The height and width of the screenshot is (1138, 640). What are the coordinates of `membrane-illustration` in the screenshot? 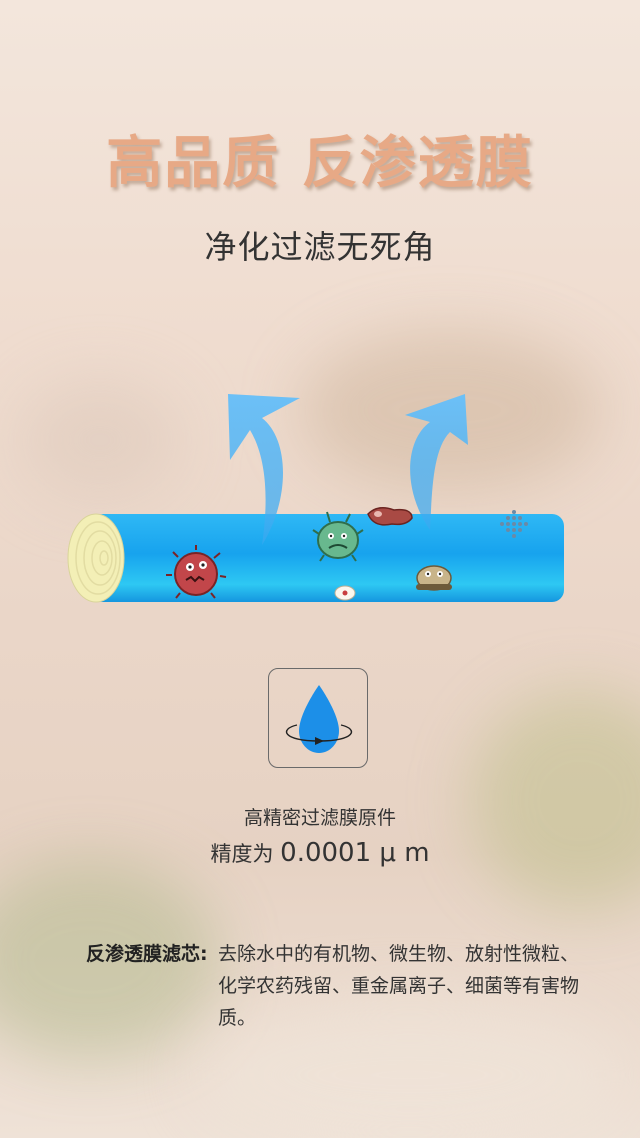 It's located at (315, 498).